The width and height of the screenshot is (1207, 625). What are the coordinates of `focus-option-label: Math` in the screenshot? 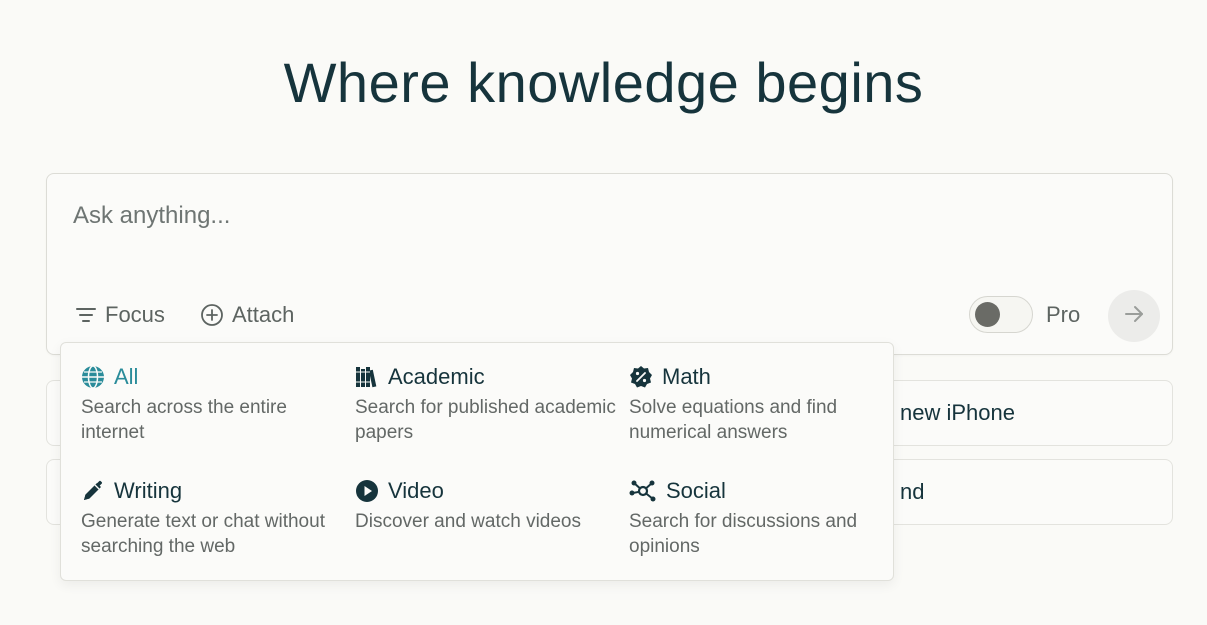 It's located at (686, 376).